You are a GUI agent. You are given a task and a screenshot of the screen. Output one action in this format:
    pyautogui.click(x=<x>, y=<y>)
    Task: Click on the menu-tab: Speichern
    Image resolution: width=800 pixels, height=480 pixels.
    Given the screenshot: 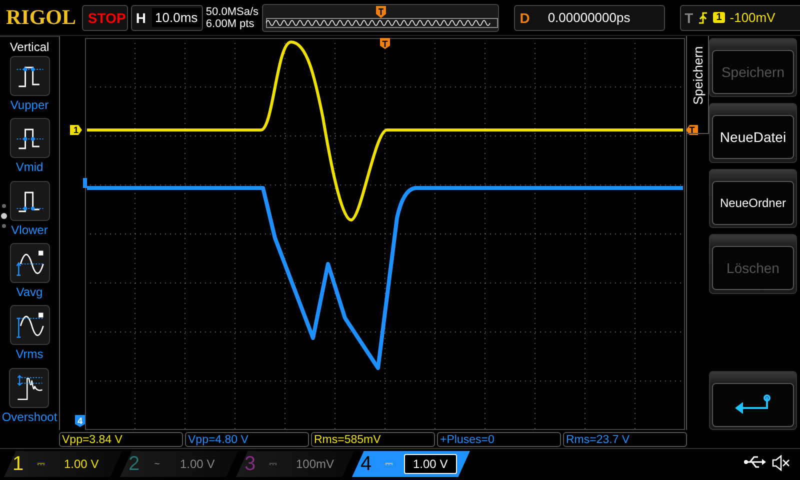 What is the action you would take?
    pyautogui.click(x=698, y=75)
    